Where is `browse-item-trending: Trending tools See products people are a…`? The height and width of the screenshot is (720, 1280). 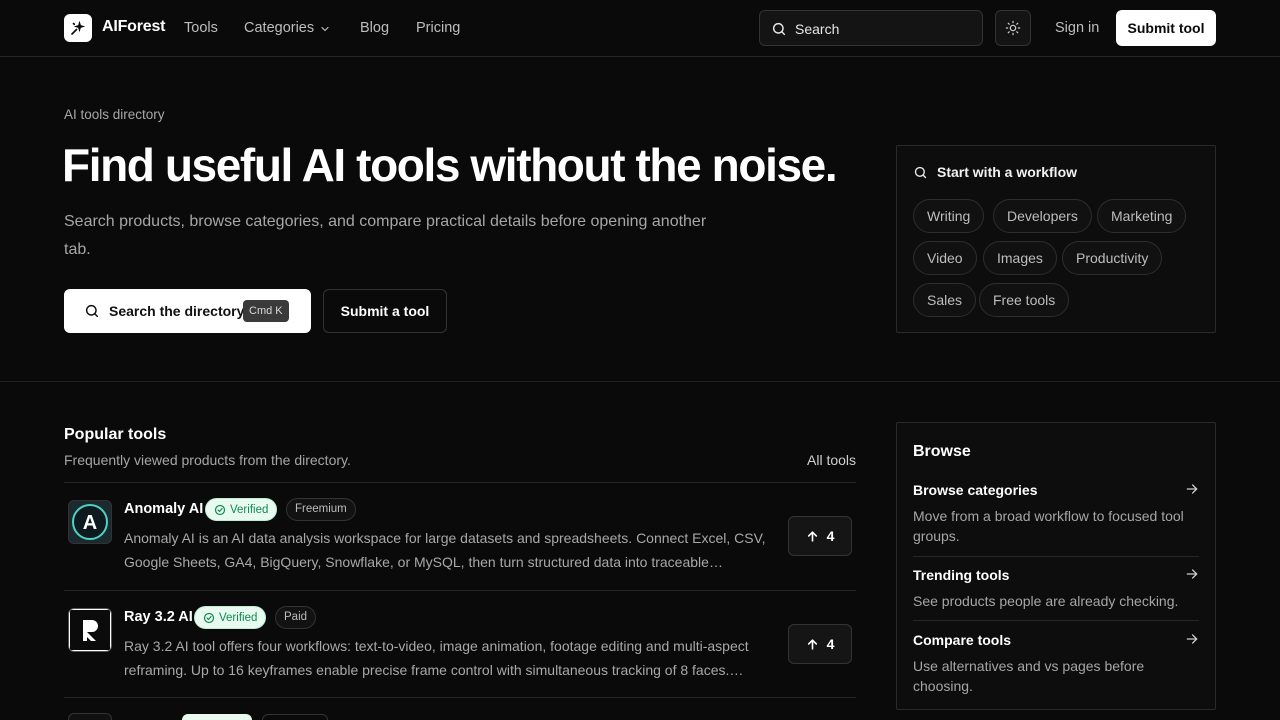
browse-item-trending: Trending tools See products people are a… is located at coordinates (1056, 589).